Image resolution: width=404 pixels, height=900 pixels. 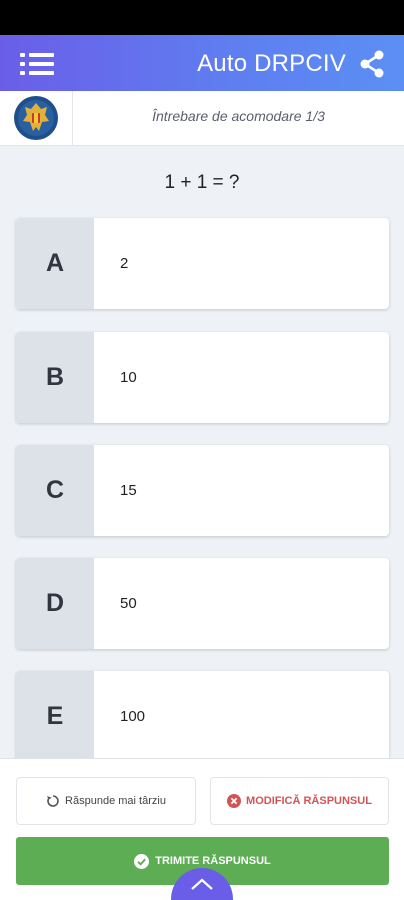 What do you see at coordinates (36, 64) in the screenshot?
I see `menu-icon` at bounding box center [36, 64].